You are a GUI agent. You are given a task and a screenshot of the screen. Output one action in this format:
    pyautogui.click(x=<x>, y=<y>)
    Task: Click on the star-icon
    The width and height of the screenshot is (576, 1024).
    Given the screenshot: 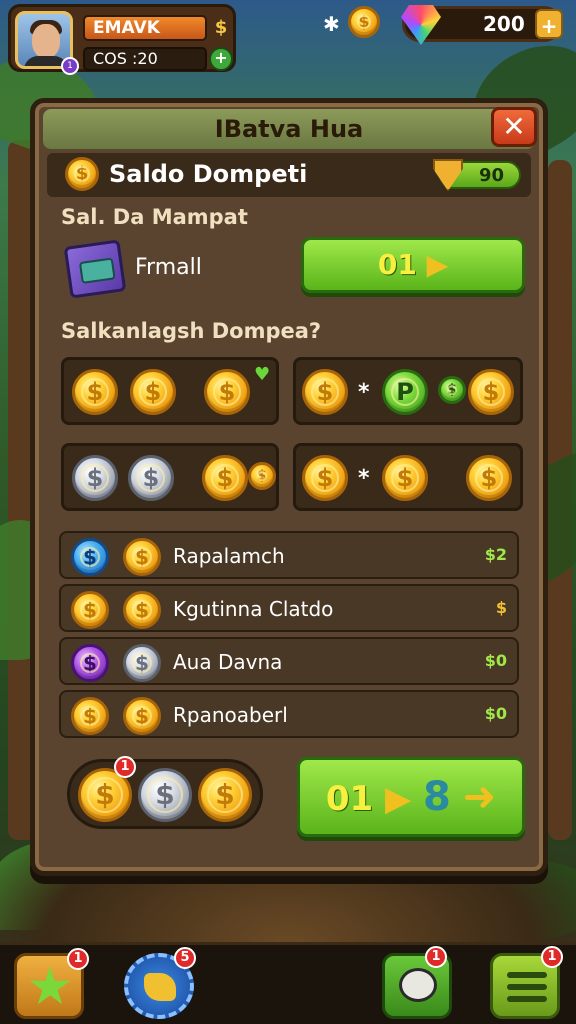 What is the action you would take?
    pyautogui.click(x=50, y=985)
    